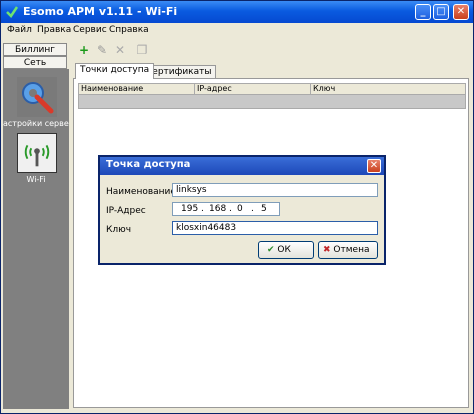  What do you see at coordinates (272, 71) in the screenshot?
I see `tab-strip: Точки доступа Сертификаты` at bounding box center [272, 71].